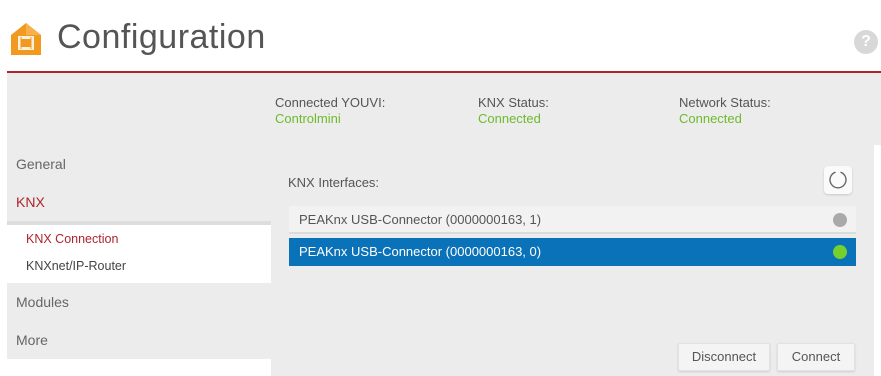  I want to click on youvi-status-value: Controlmini, so click(308, 118).